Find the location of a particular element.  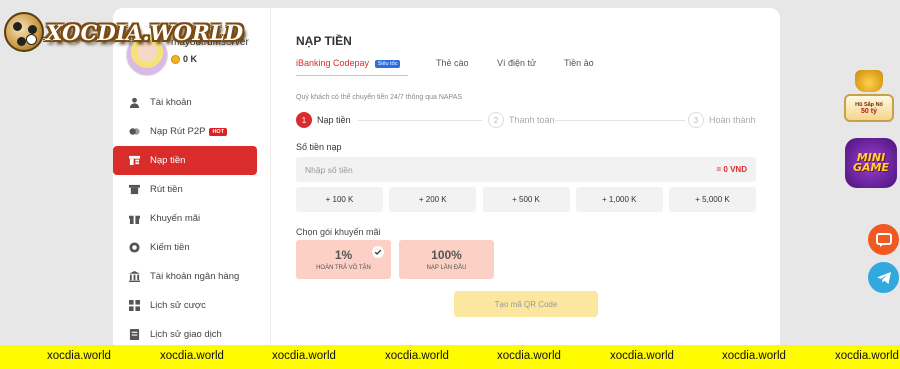

sidebar-item-withdraw: Rút tiền is located at coordinates (192, 189).